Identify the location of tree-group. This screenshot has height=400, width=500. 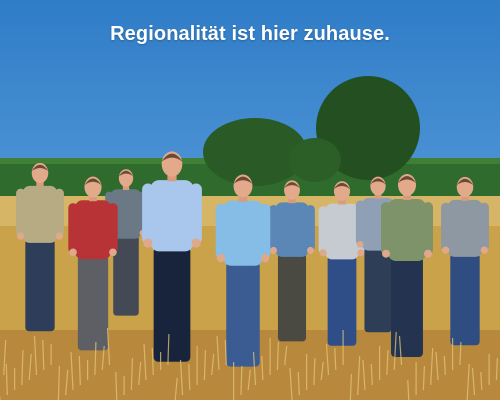
(311, 131).